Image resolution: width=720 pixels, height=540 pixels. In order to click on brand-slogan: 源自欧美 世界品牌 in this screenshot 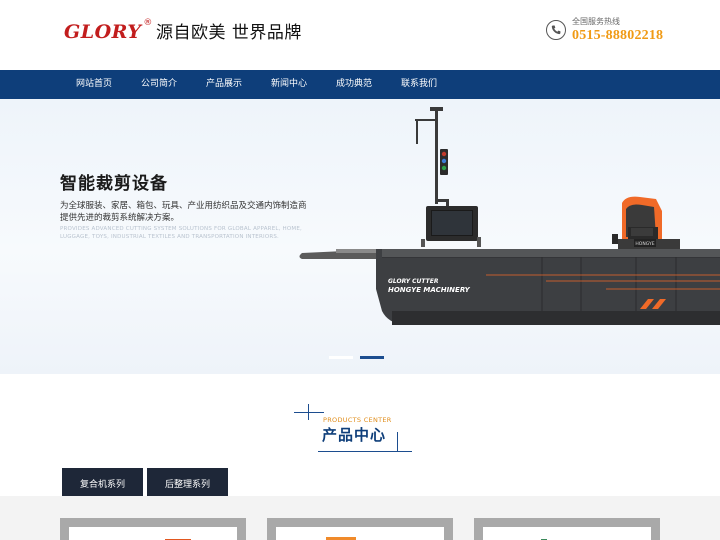, I will do `click(229, 33)`.